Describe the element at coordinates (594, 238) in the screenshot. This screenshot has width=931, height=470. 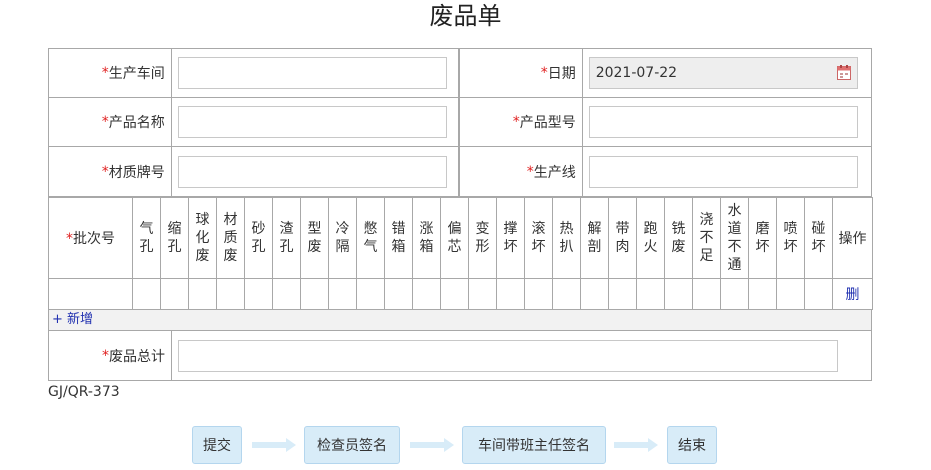
I see `defect-header-16: 解剖` at that location.